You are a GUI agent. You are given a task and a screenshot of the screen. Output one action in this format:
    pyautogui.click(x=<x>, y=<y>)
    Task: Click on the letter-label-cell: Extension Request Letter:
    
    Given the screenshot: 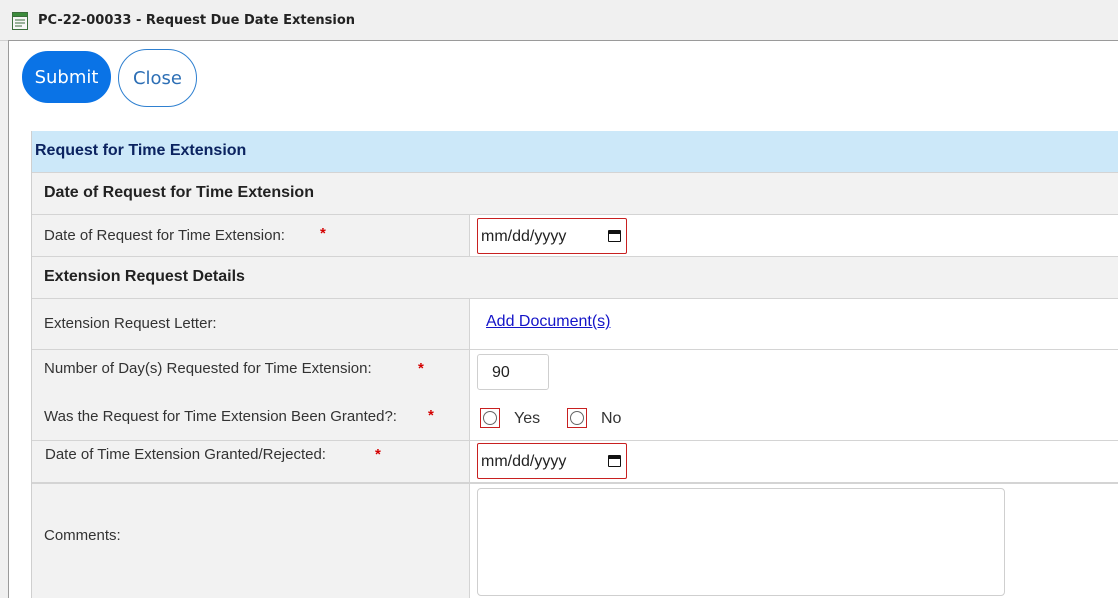 What is the action you would take?
    pyautogui.click(x=251, y=324)
    